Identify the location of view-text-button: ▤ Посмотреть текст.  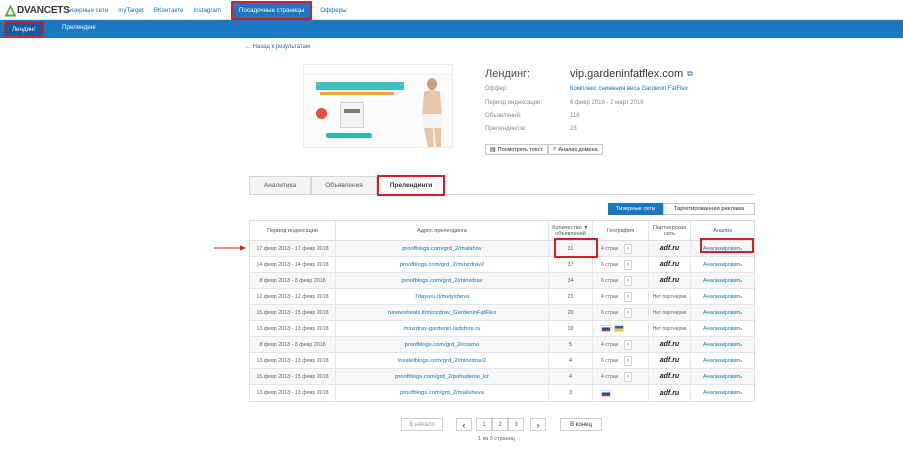
(516, 149).